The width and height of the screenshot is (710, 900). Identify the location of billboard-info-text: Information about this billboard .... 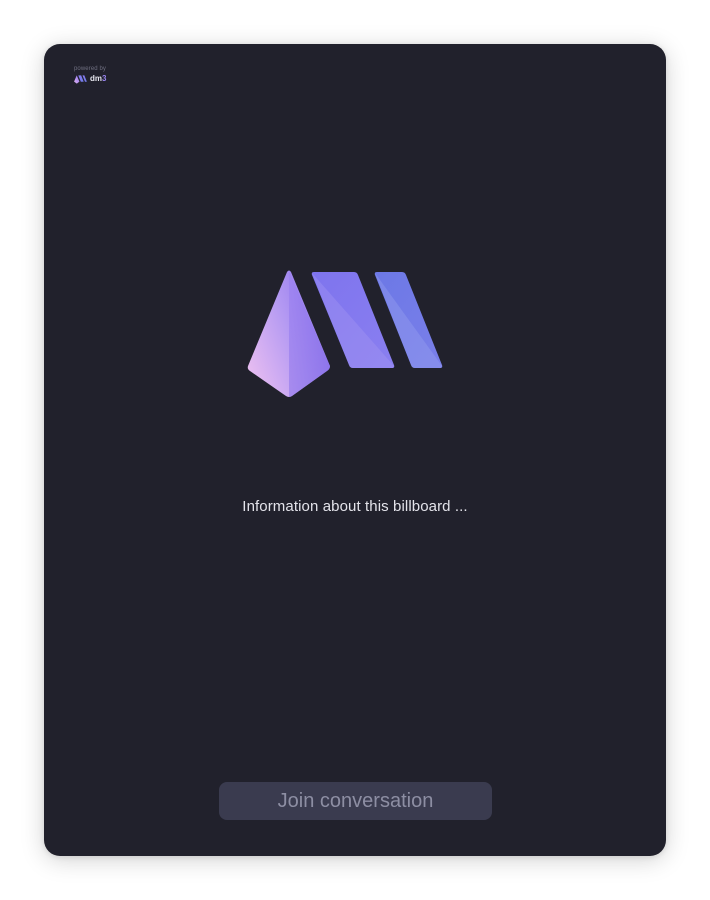
(355, 506).